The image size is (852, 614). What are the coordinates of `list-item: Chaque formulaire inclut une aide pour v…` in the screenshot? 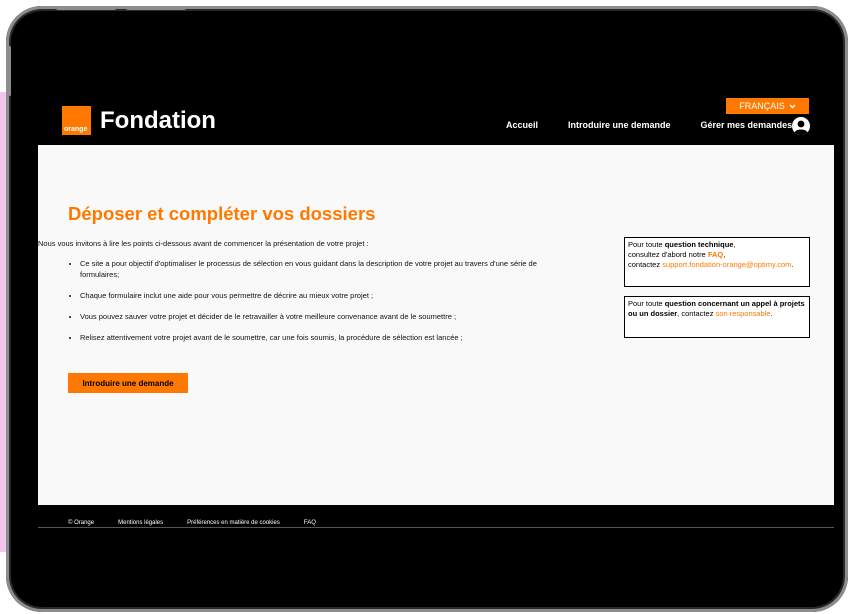 It's located at (325, 296).